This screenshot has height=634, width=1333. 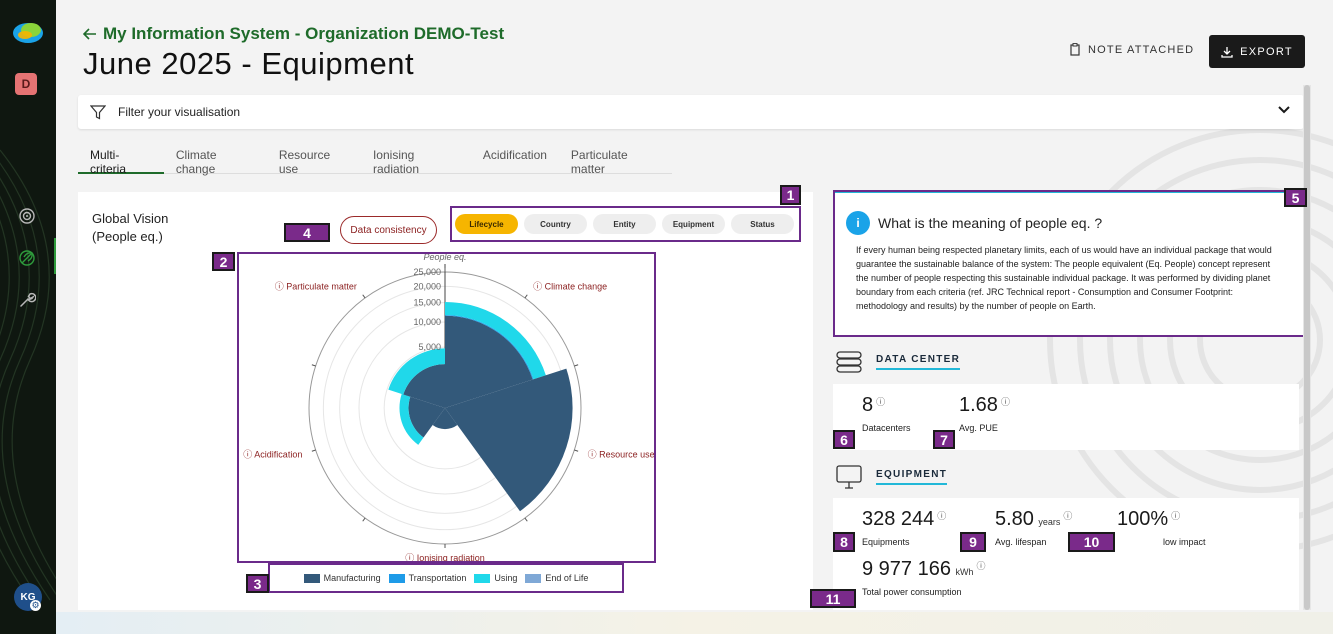 I want to click on power-unit: kWh, so click(x=964, y=572).